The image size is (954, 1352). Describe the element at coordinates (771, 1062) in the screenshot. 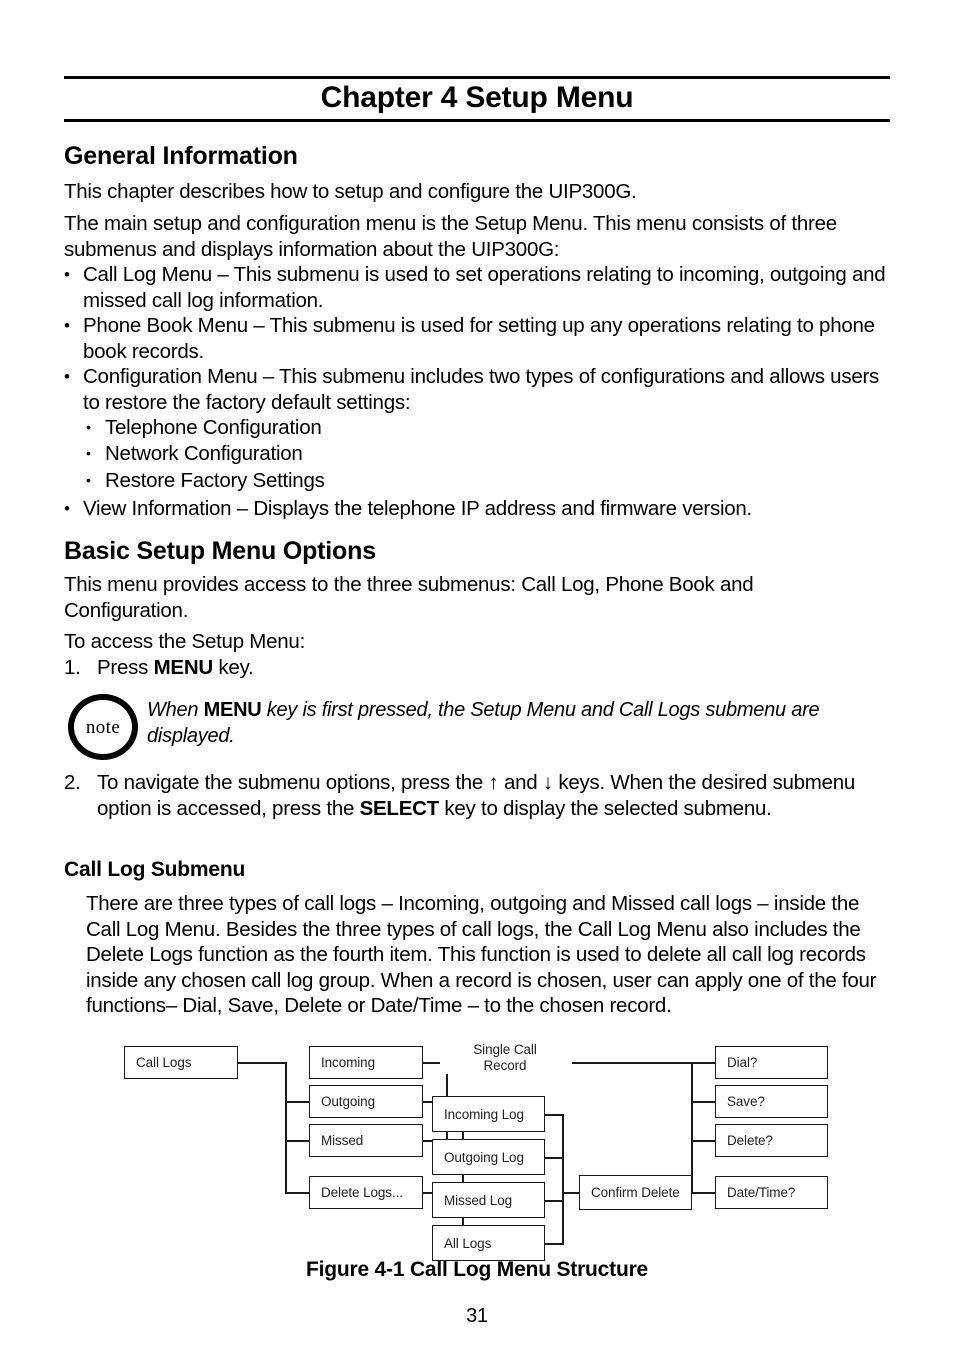

I see `diagram-box-dial: Dial?` at that location.